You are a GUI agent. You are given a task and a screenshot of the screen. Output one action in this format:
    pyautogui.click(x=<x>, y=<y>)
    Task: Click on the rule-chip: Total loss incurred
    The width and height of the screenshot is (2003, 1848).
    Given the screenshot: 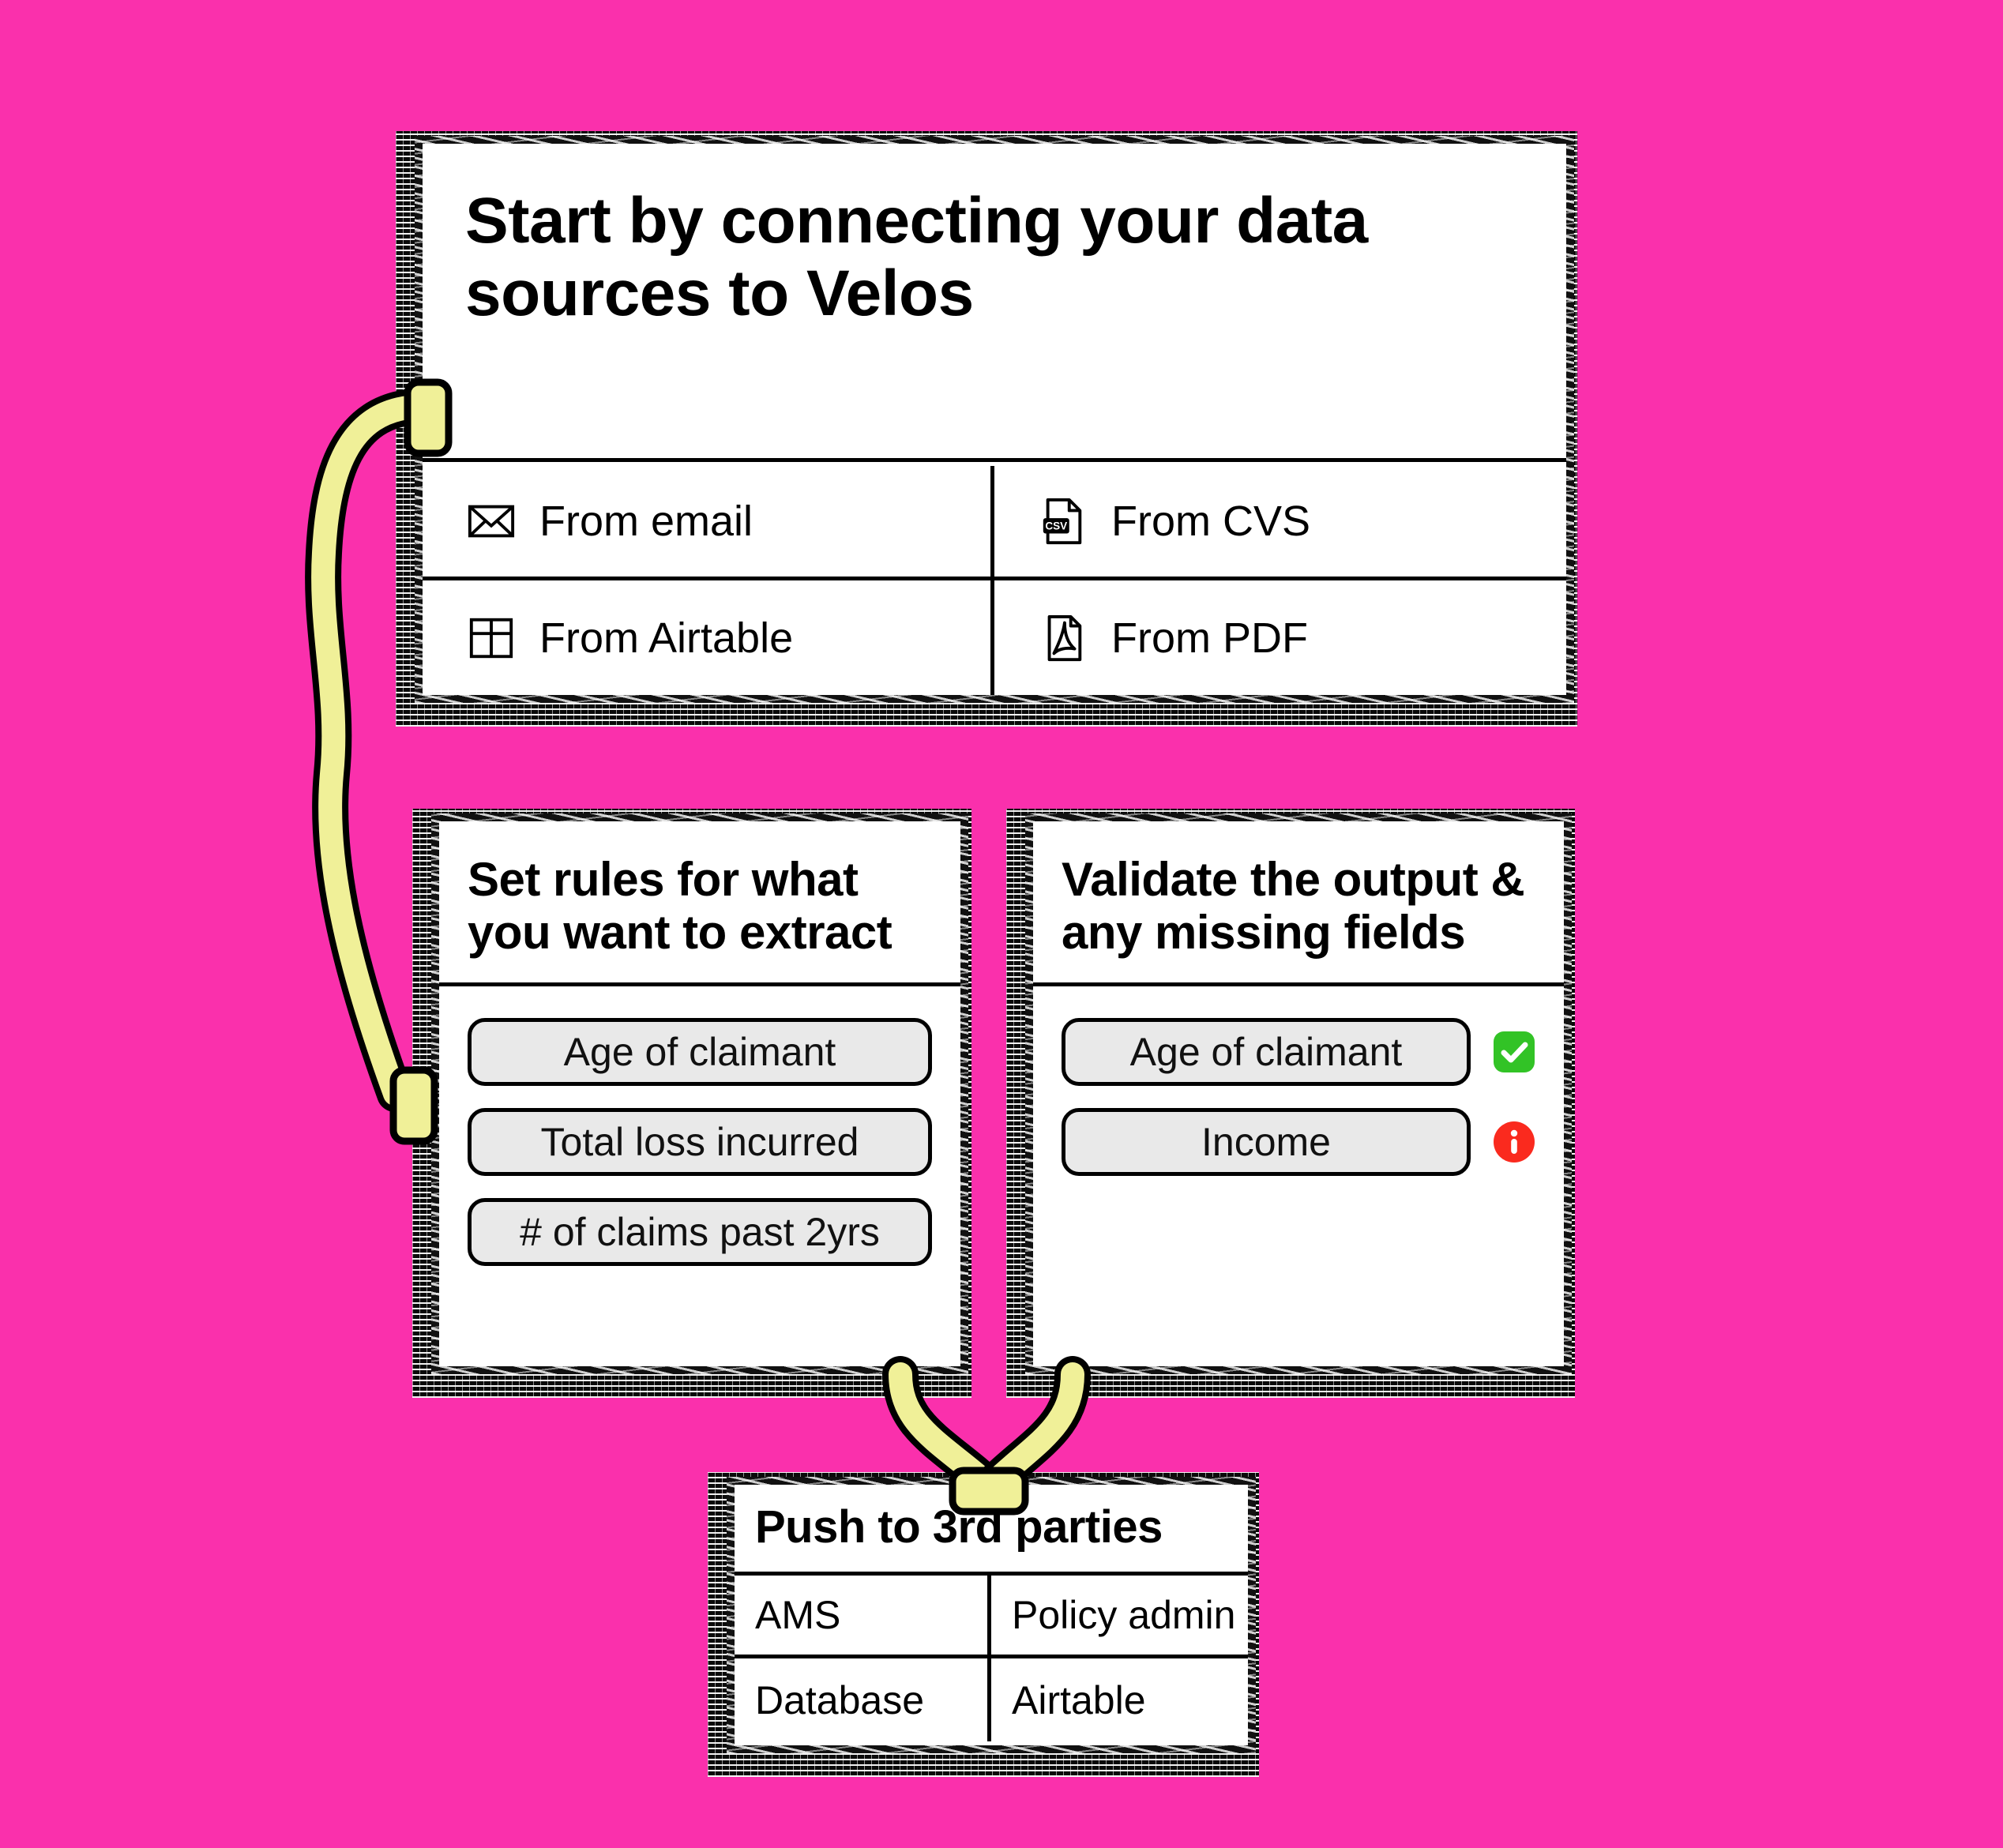 What is the action you would take?
    pyautogui.click(x=700, y=1142)
    